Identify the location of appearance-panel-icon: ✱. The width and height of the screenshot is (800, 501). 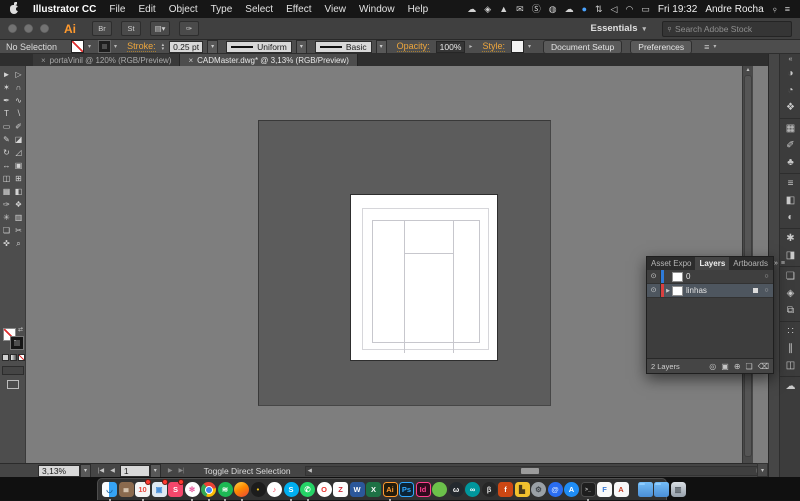
(790, 239).